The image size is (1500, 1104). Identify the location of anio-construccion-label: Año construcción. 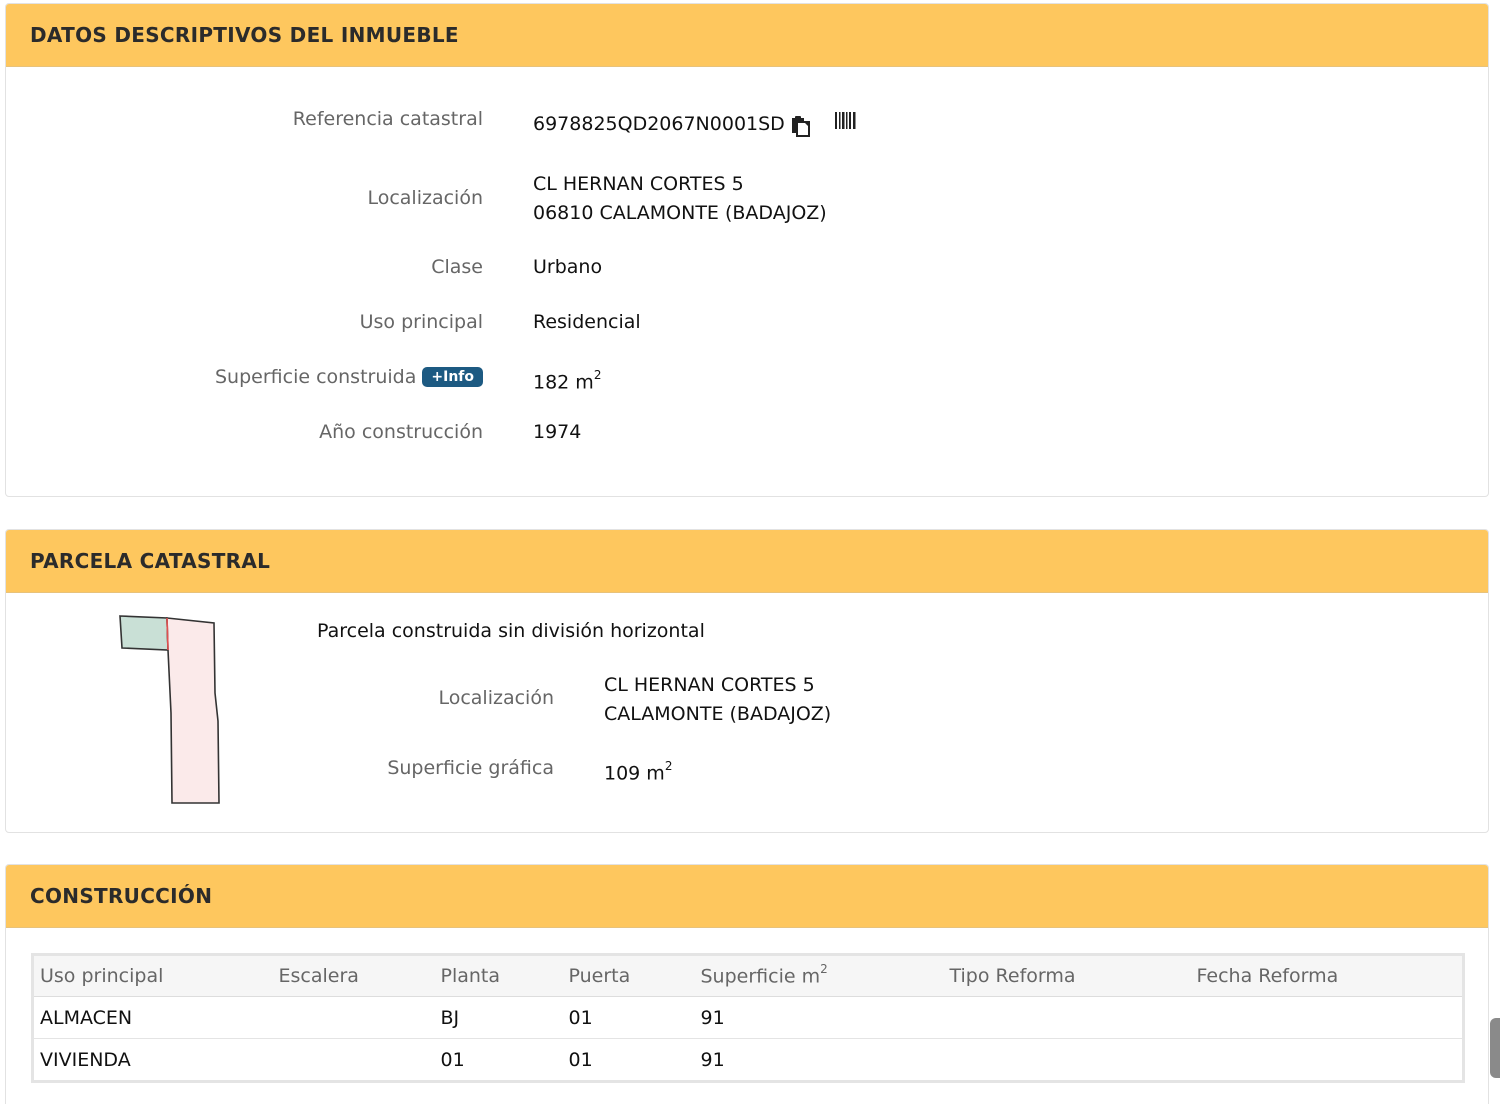
(401, 432).